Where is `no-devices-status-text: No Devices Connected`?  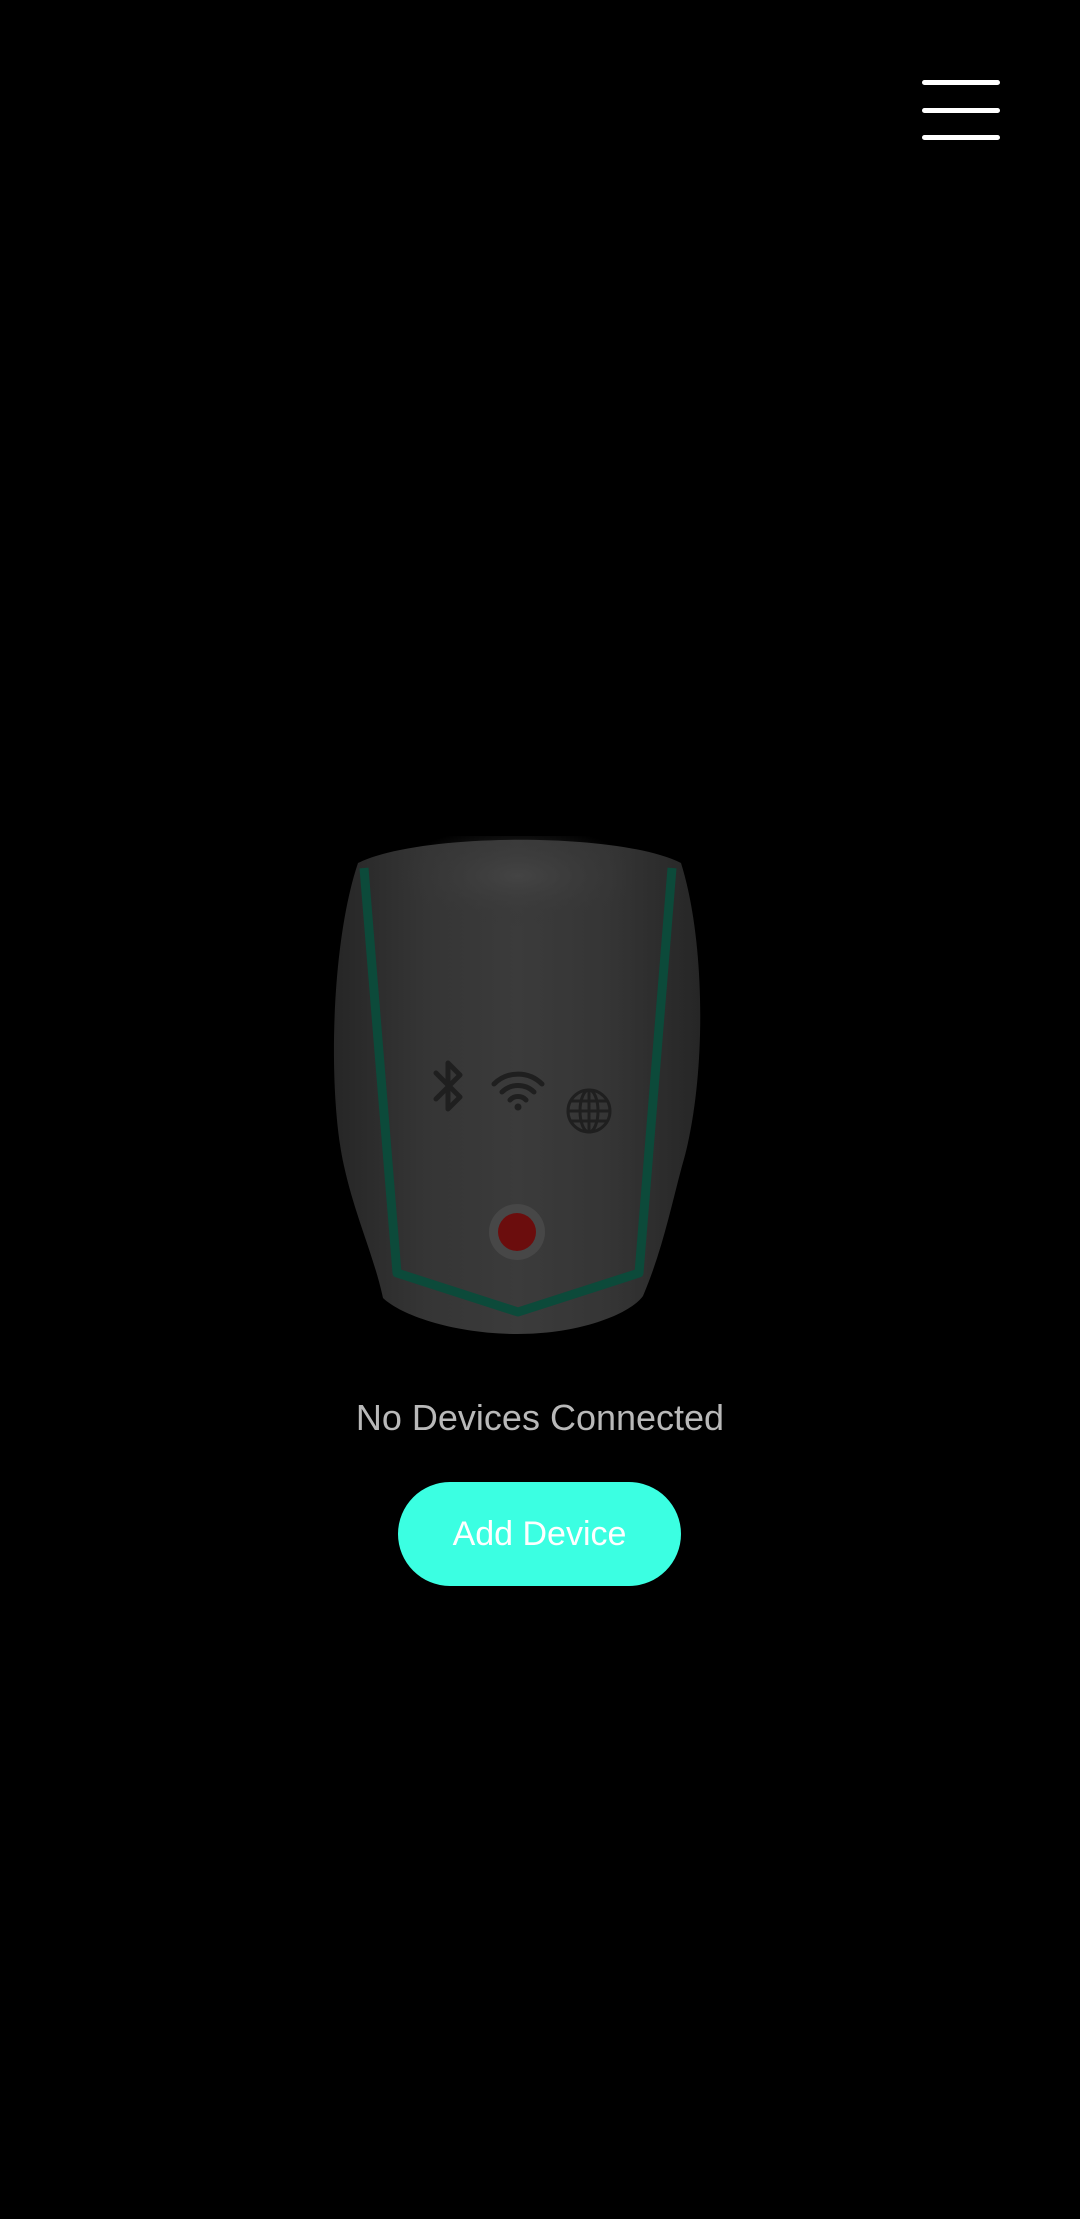
no-devices-status-text: No Devices Connected is located at coordinates (540, 1417).